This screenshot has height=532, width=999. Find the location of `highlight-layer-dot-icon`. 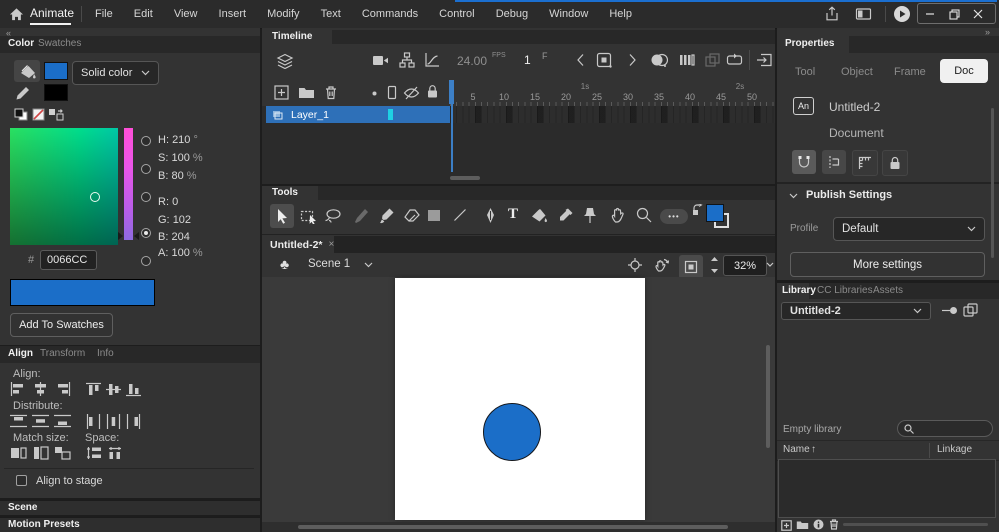

highlight-layer-dot-icon is located at coordinates (374, 93).